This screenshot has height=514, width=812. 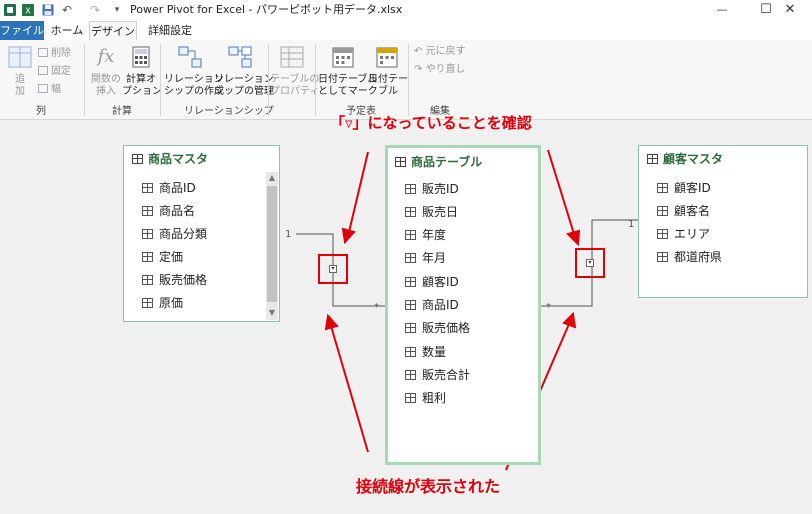 I want to click on table-card-product-master: 商品マスタ 商品ID 商品名 商品分類 定価 販売価格 原価 ▲ ▼, so click(x=201, y=233).